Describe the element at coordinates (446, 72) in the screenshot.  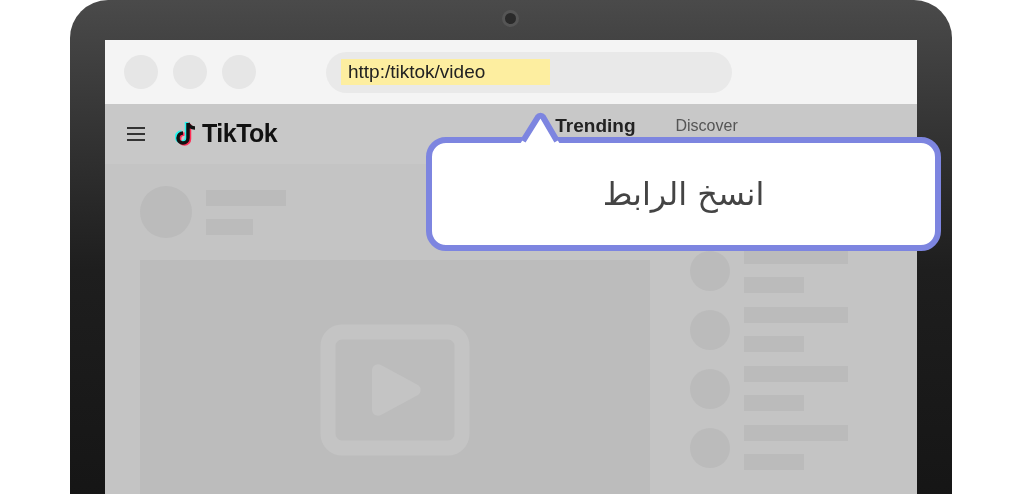
I see `address-text: http:/tiktok/video` at that location.